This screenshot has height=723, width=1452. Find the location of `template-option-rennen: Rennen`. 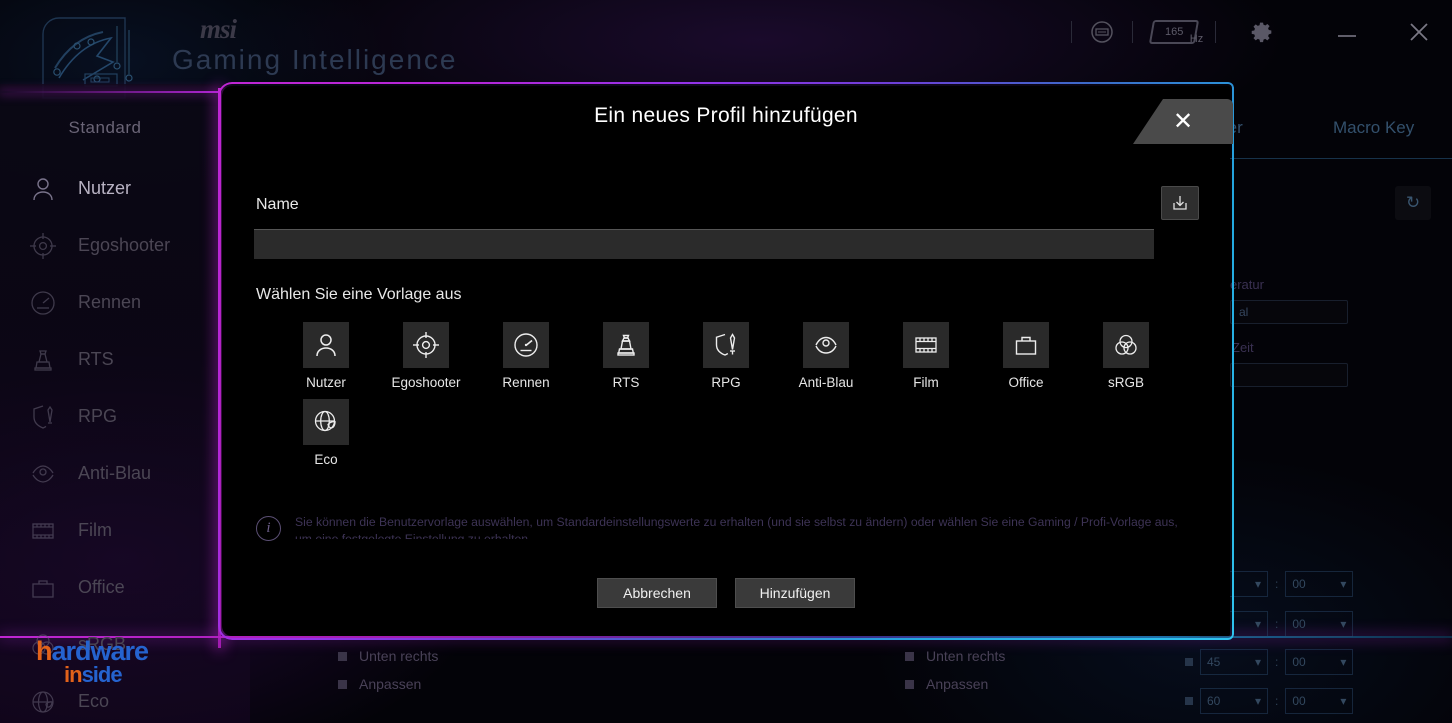

template-option-rennen: Rennen is located at coordinates (526, 356).